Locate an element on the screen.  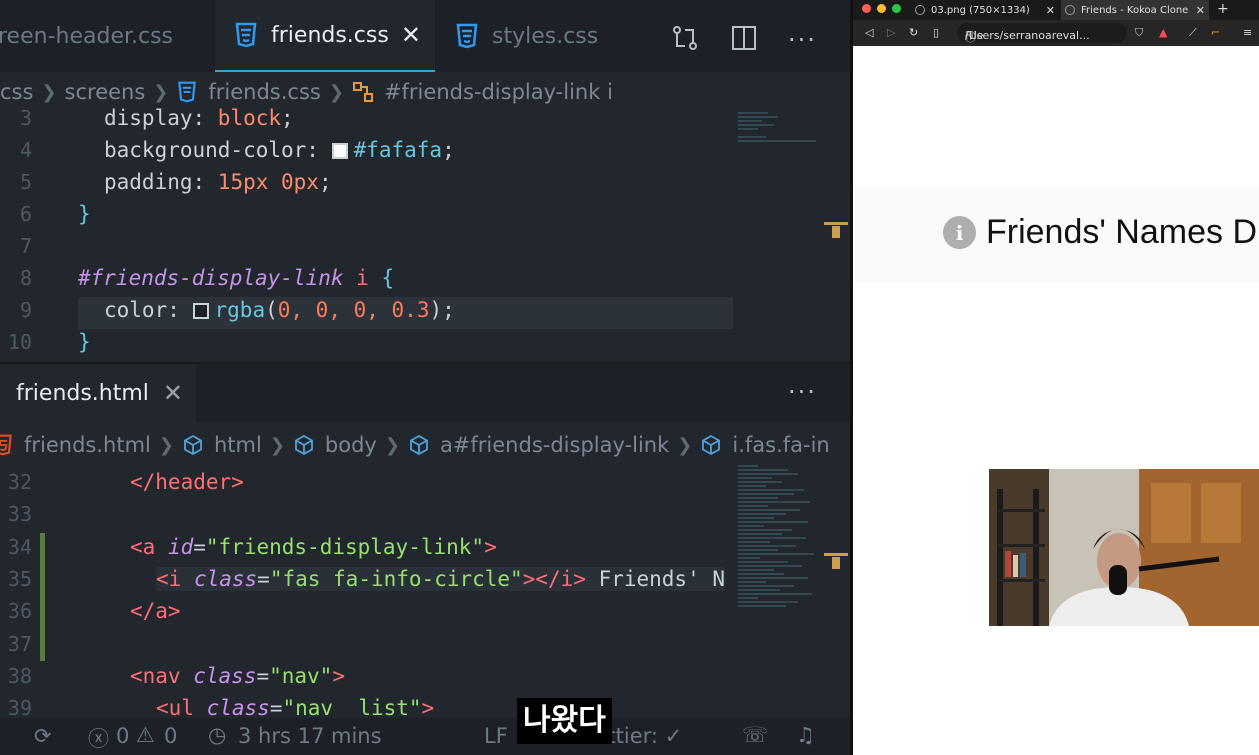
closing-brace: } is located at coordinates (84, 342).